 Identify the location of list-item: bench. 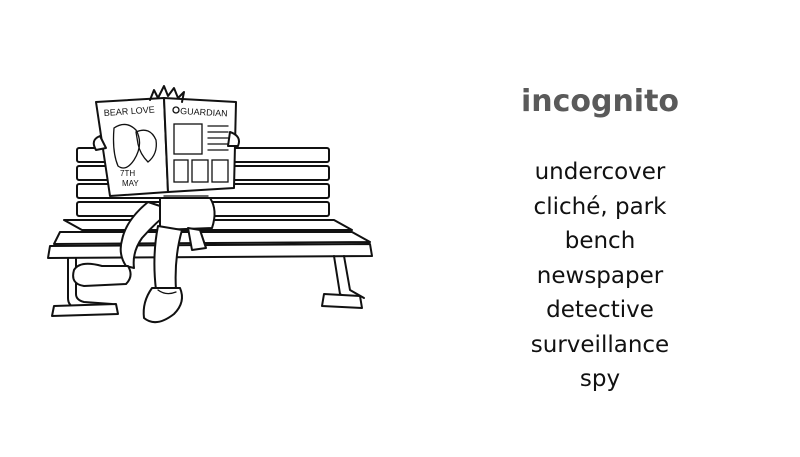
(600, 241).